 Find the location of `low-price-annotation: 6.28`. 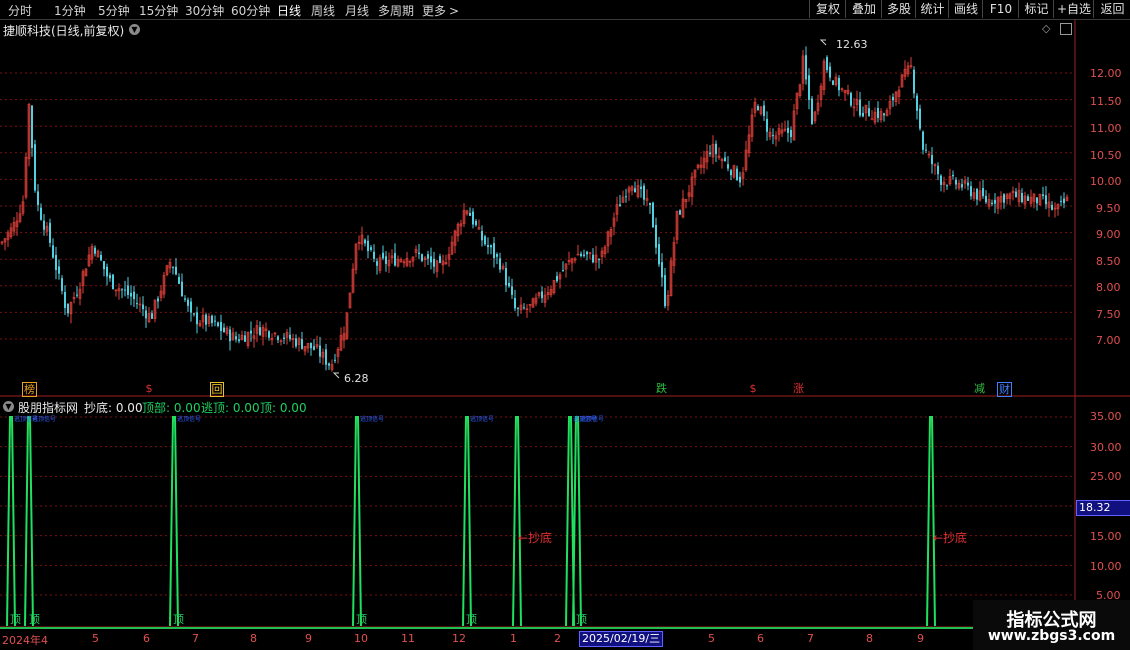

low-price-annotation: 6.28 is located at coordinates (356, 378).